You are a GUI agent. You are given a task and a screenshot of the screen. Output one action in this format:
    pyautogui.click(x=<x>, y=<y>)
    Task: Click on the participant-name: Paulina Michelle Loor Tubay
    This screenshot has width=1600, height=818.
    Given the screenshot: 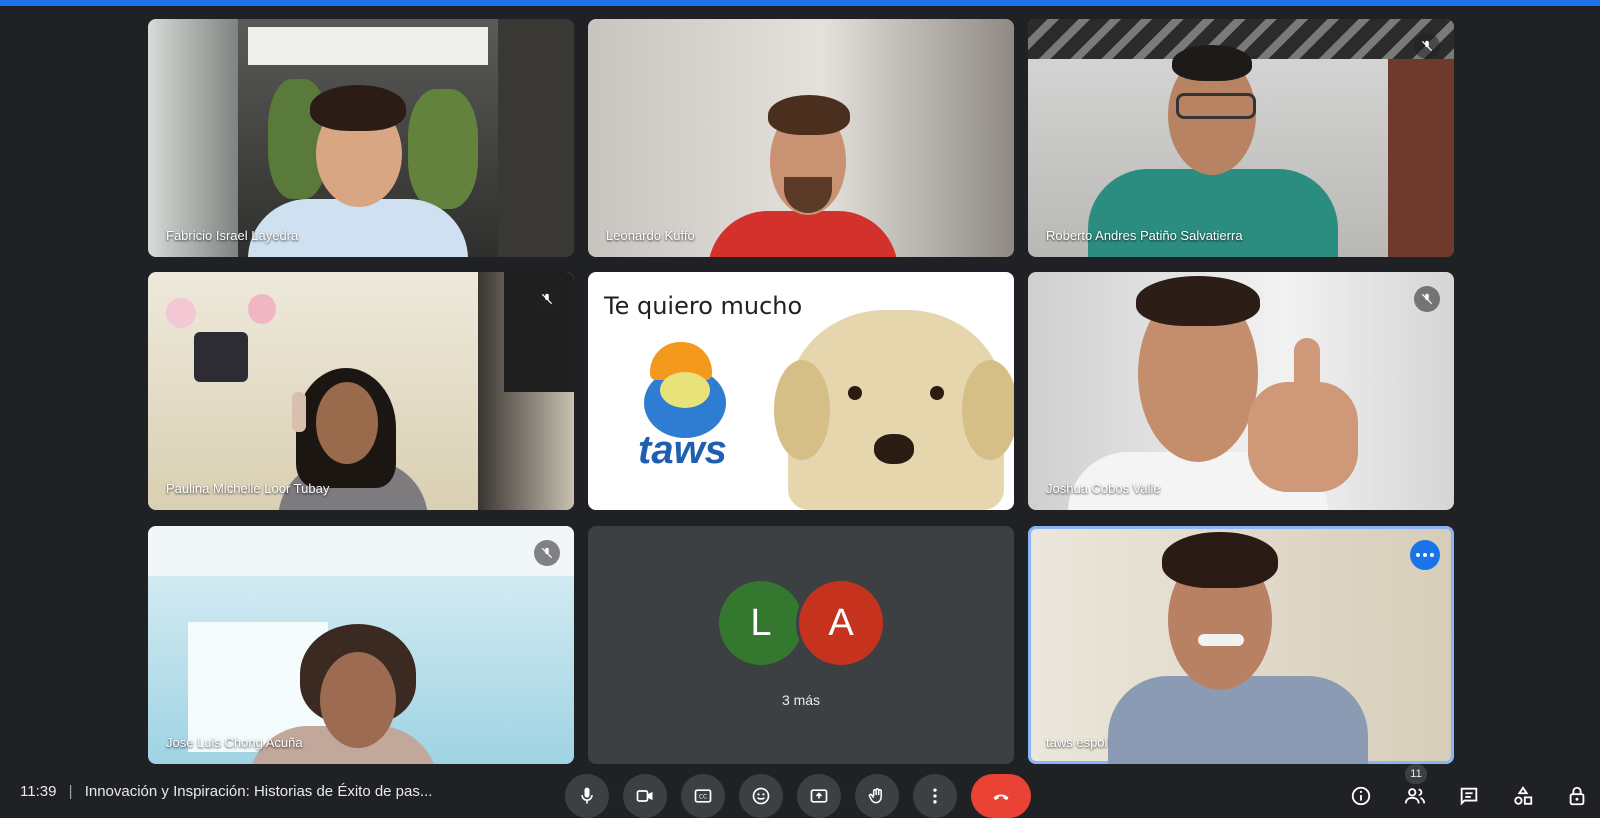 What is the action you would take?
    pyautogui.click(x=248, y=488)
    